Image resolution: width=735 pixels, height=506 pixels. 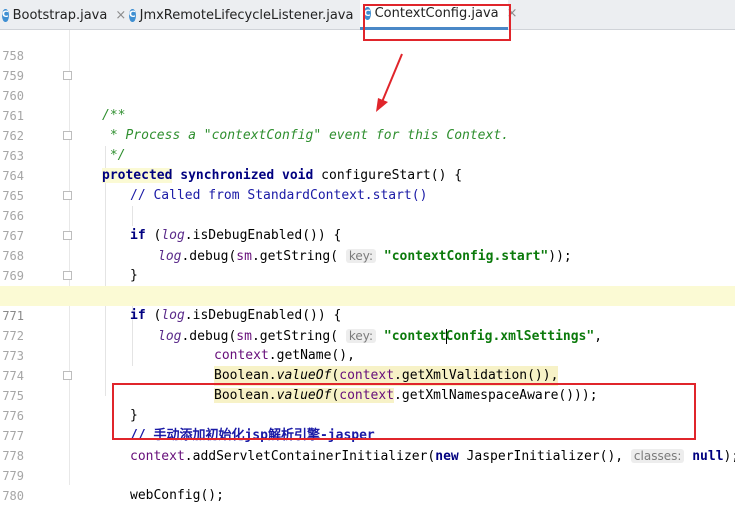 I want to click on line-number: 780, so click(x=13, y=496).